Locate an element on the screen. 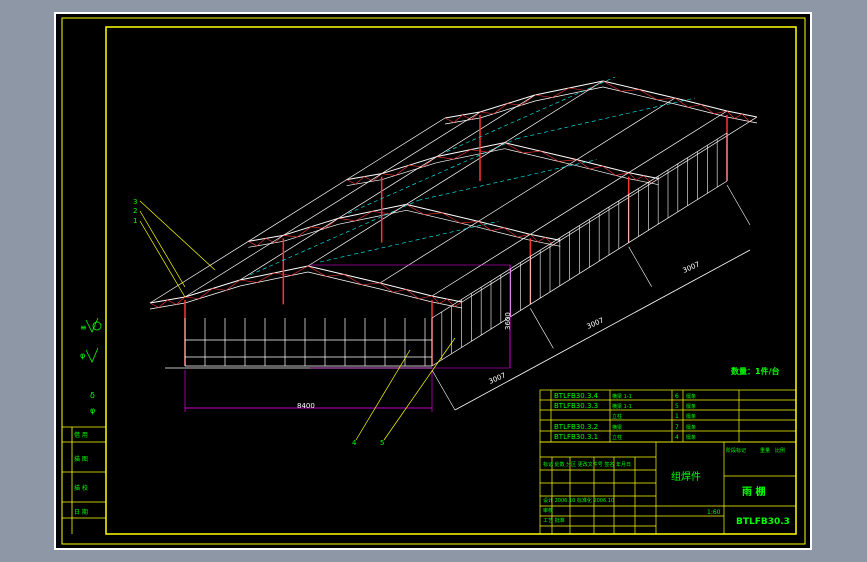  part-type-2: 檩条 is located at coordinates (691, 406).